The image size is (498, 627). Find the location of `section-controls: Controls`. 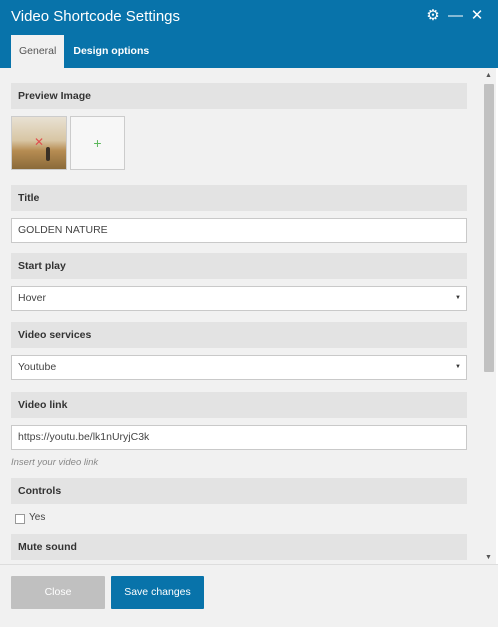

section-controls: Controls is located at coordinates (239, 491).